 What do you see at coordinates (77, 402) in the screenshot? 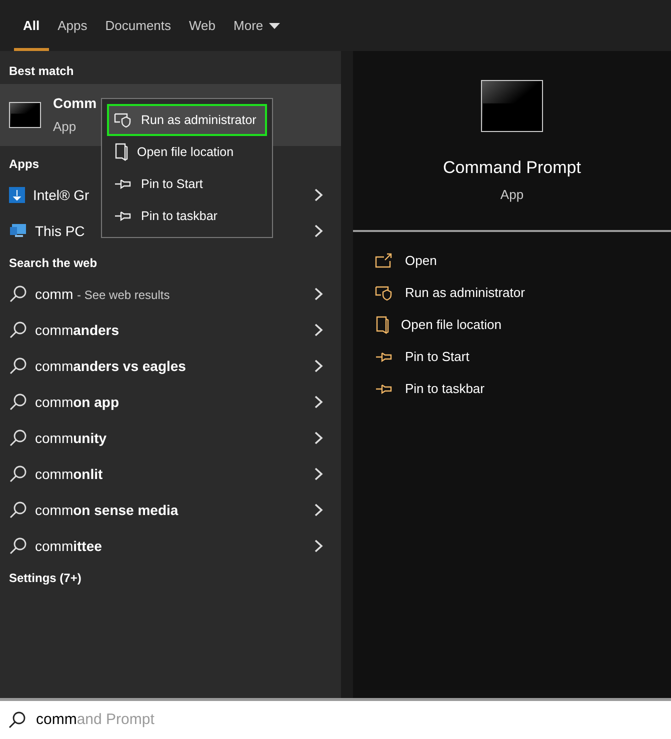
I see `suggestion-text: common app` at bounding box center [77, 402].